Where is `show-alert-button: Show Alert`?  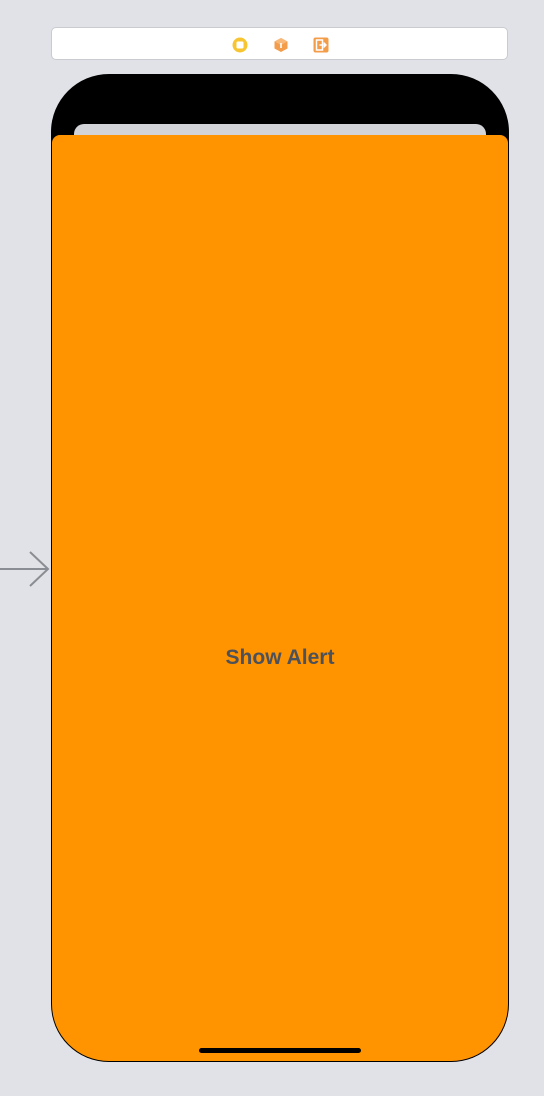
show-alert-button: Show Alert is located at coordinates (280, 658).